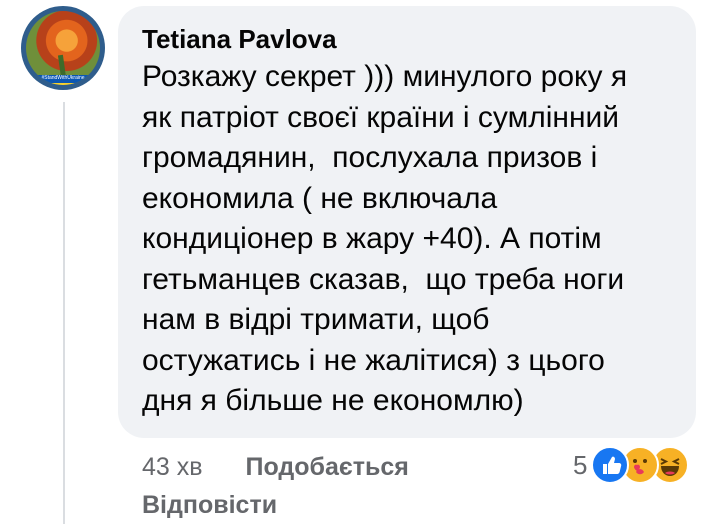 Image resolution: width=720 pixels, height=524 pixels. Describe the element at coordinates (580, 464) in the screenshot. I see `reactions-count: 5` at that location.